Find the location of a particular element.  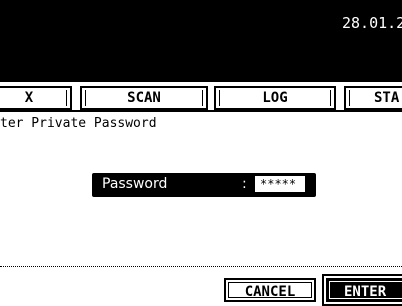

tab-log: LOG is located at coordinates (275, 98).